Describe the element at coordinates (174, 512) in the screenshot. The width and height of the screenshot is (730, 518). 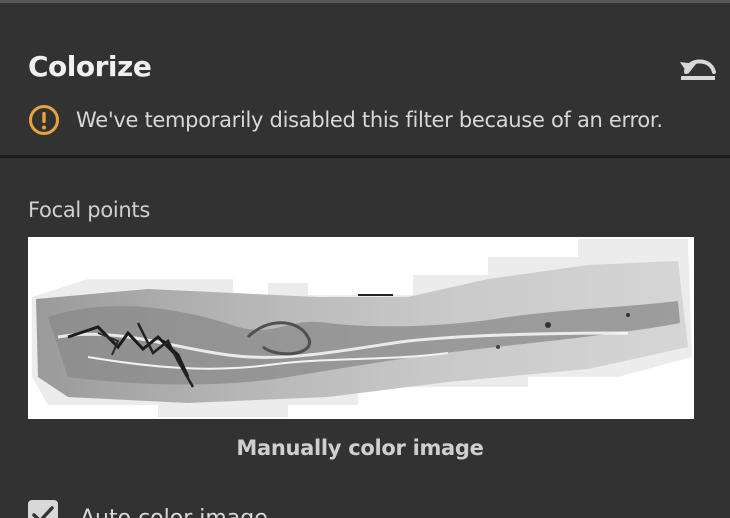
I see `auto-color-label: Auto color image` at that location.